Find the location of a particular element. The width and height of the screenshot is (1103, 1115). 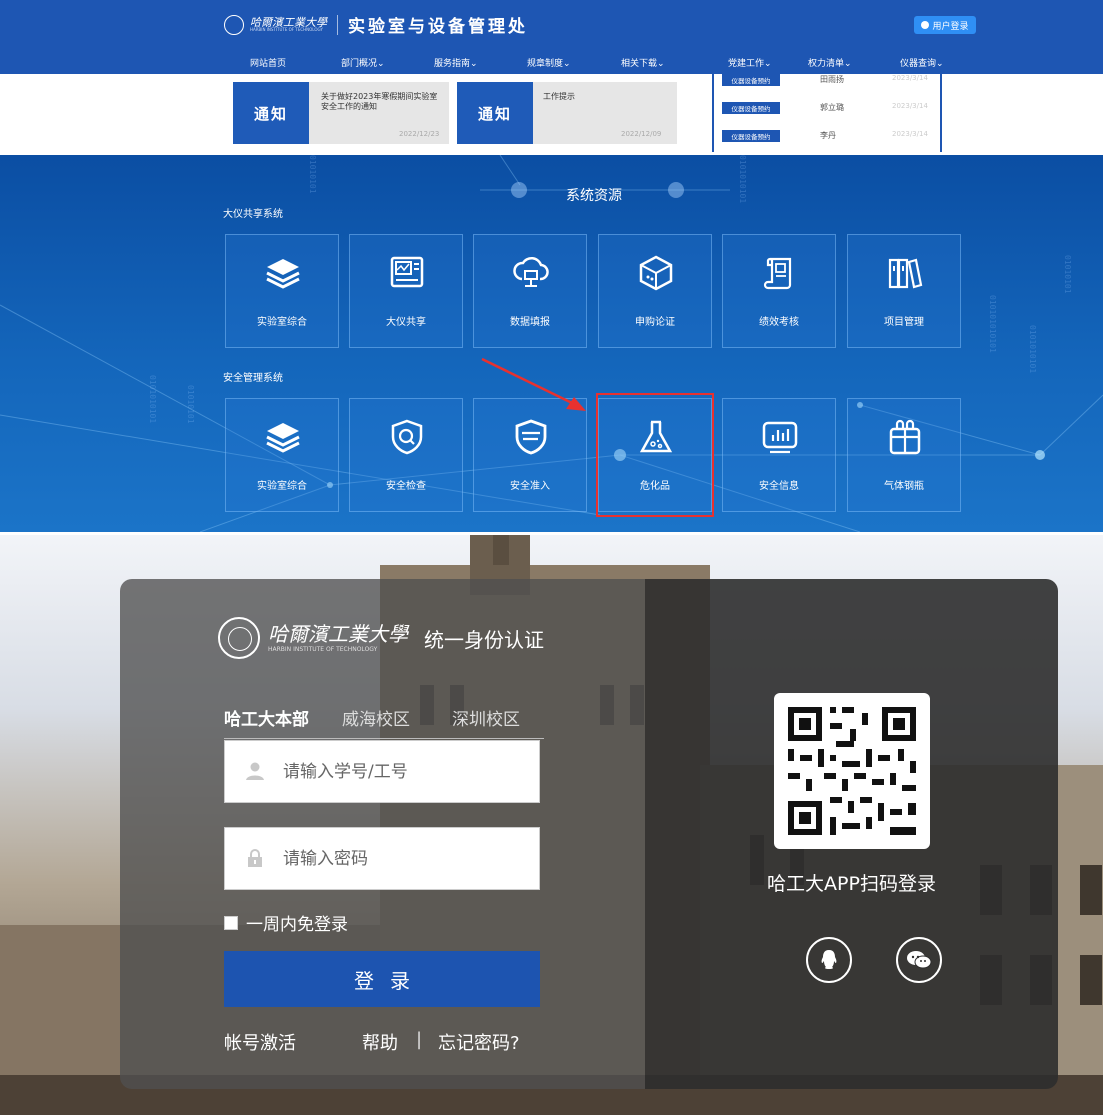

tab-main-campus: 哈工大本部 is located at coordinates (266, 717).